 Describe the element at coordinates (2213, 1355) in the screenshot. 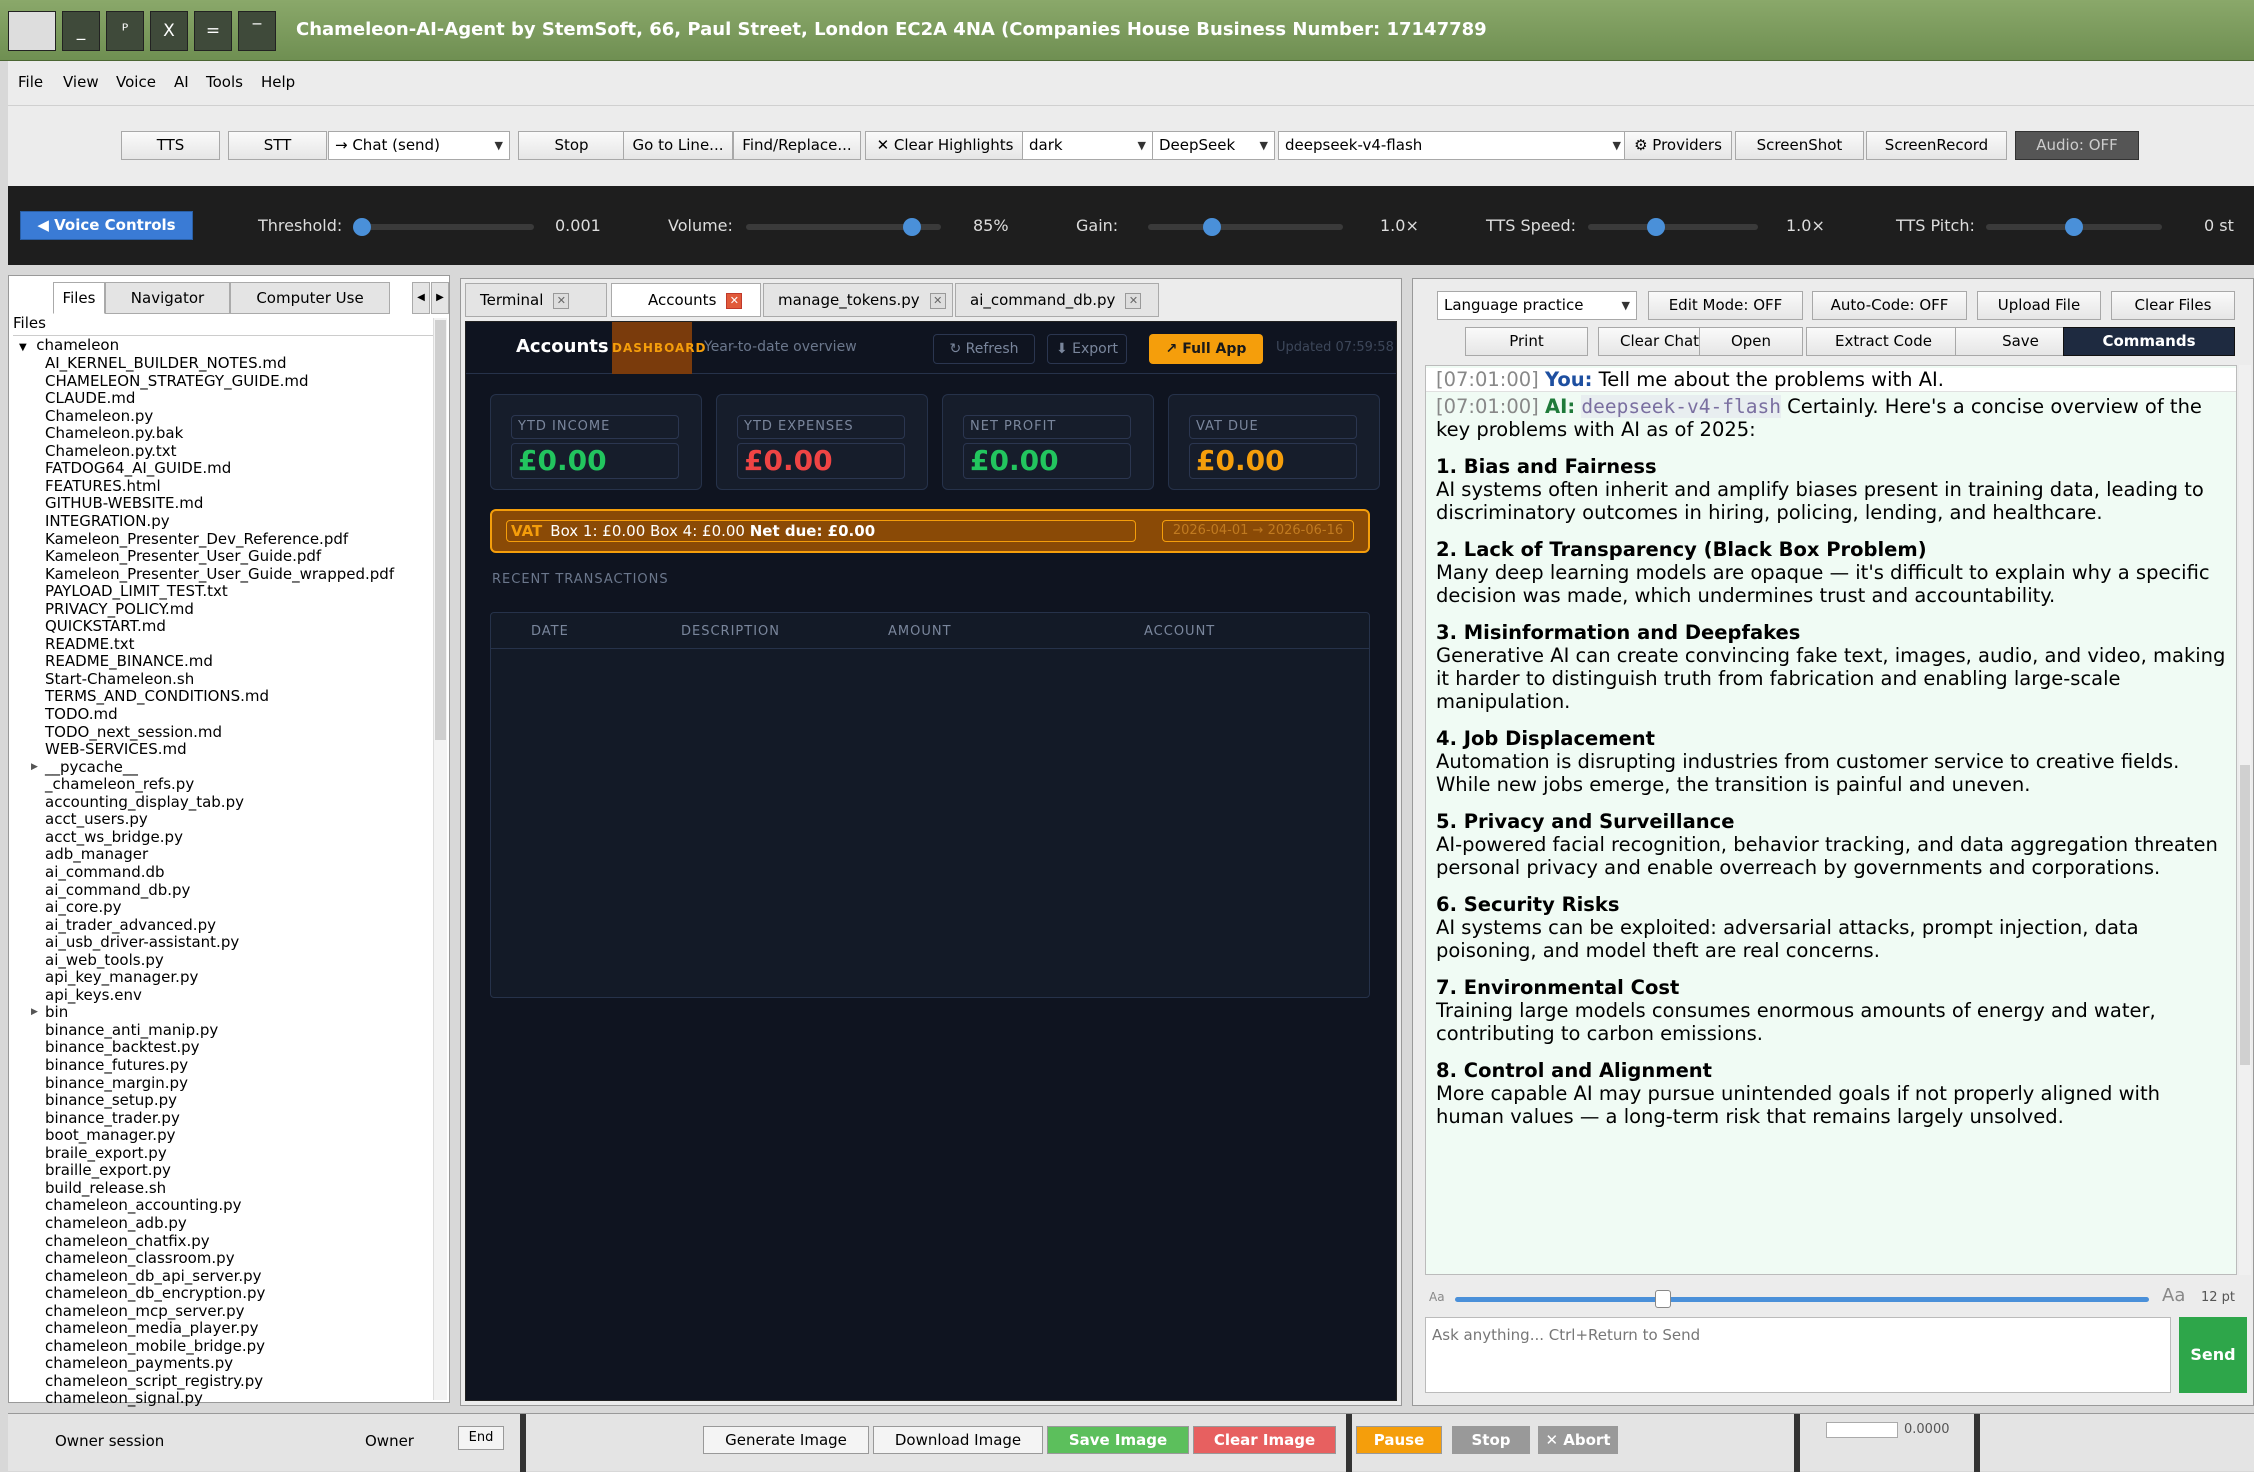

I see `send-button: Send` at that location.